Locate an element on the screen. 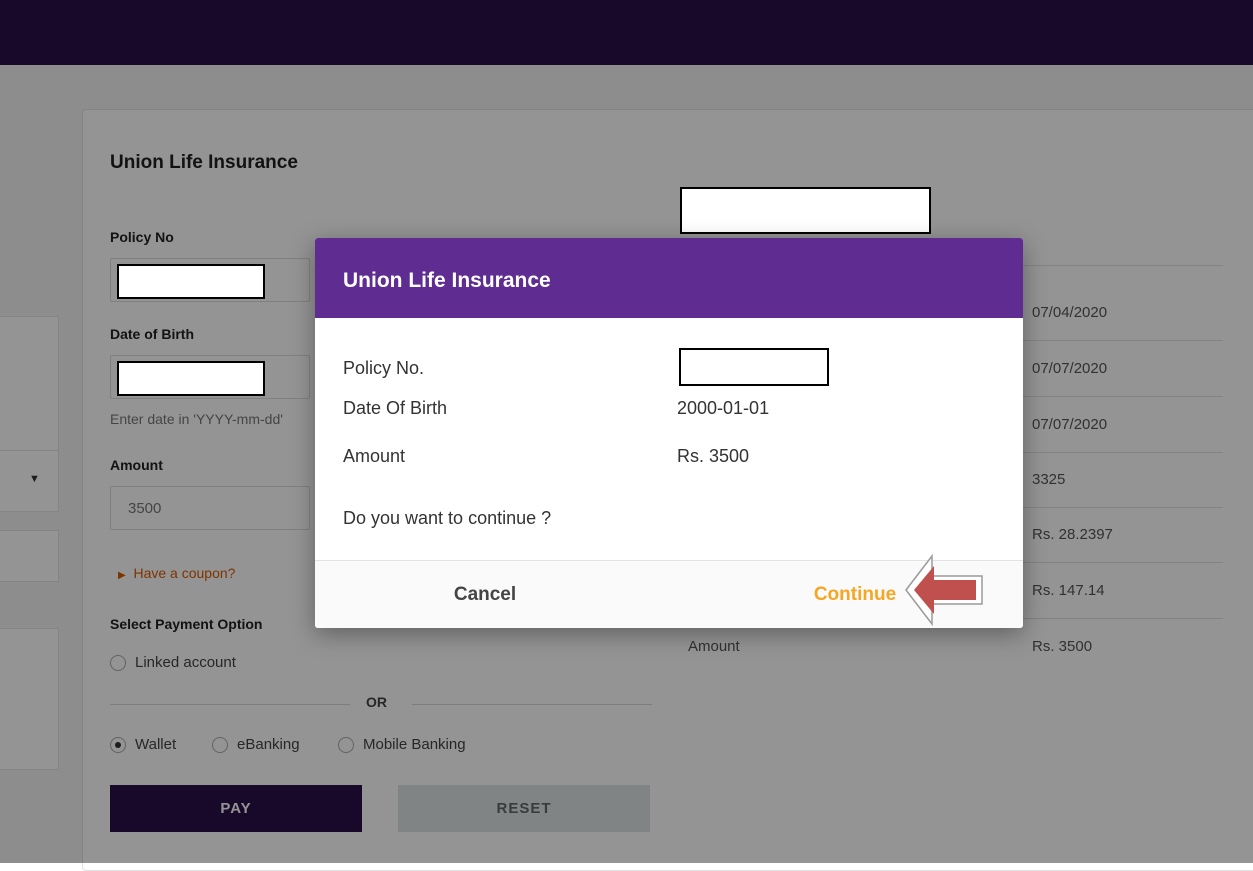  dialog-title: Union Life Insurance is located at coordinates (447, 280).